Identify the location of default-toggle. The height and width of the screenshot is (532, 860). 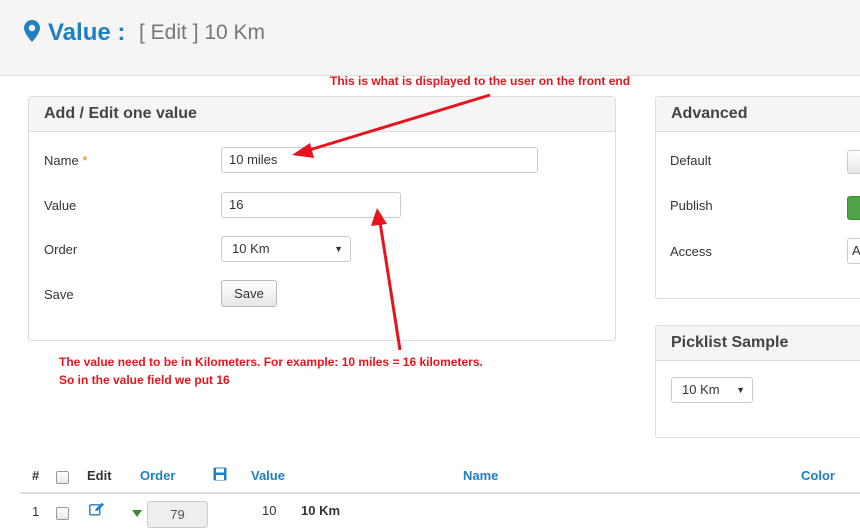
(853, 162).